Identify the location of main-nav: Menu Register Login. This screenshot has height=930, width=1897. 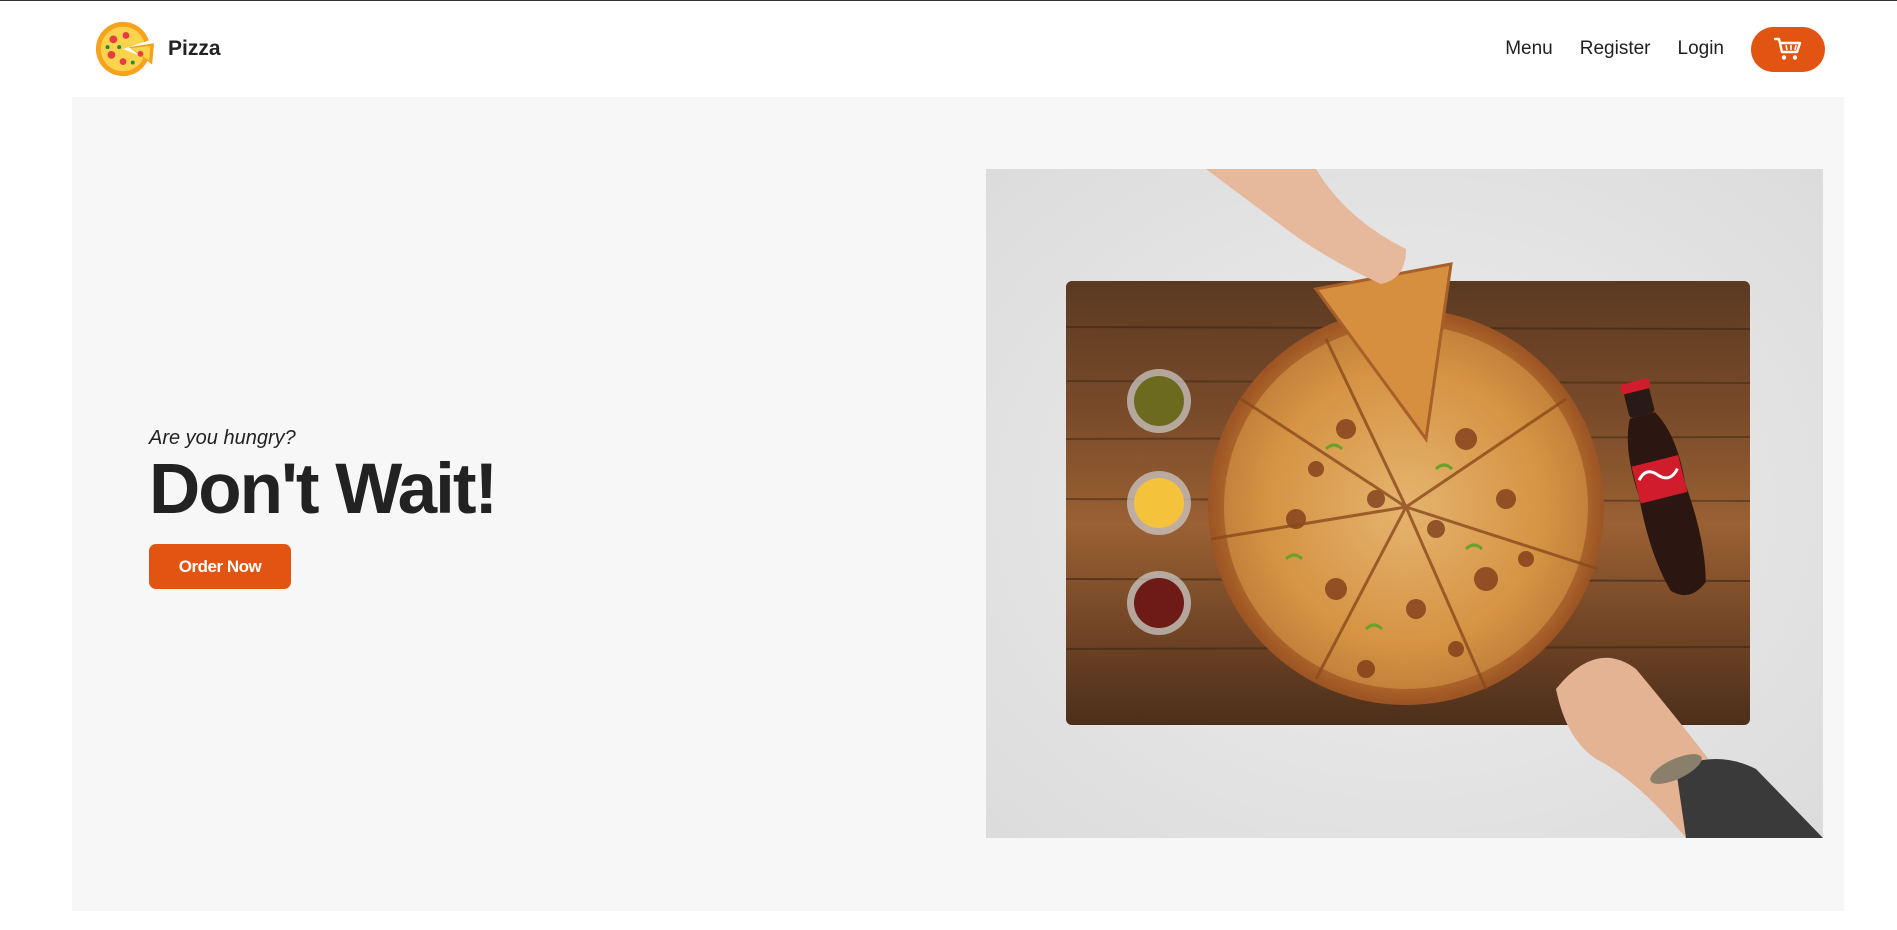
(1665, 49).